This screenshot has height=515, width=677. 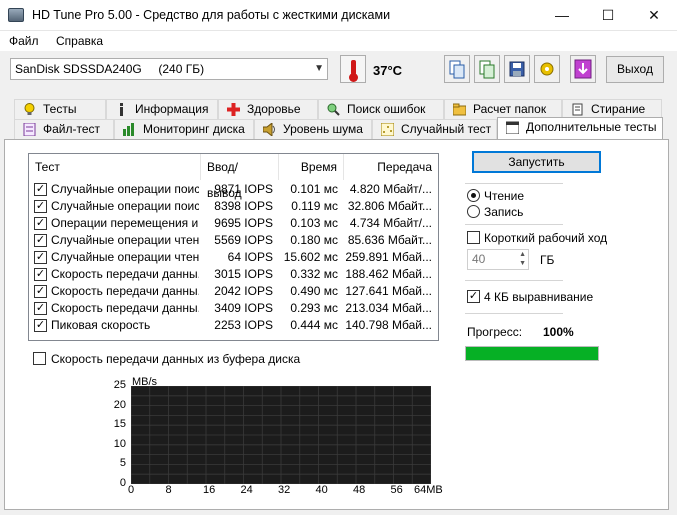 What do you see at coordinates (79, 41) in the screenshot?
I see `menu-help: Справка` at bounding box center [79, 41].